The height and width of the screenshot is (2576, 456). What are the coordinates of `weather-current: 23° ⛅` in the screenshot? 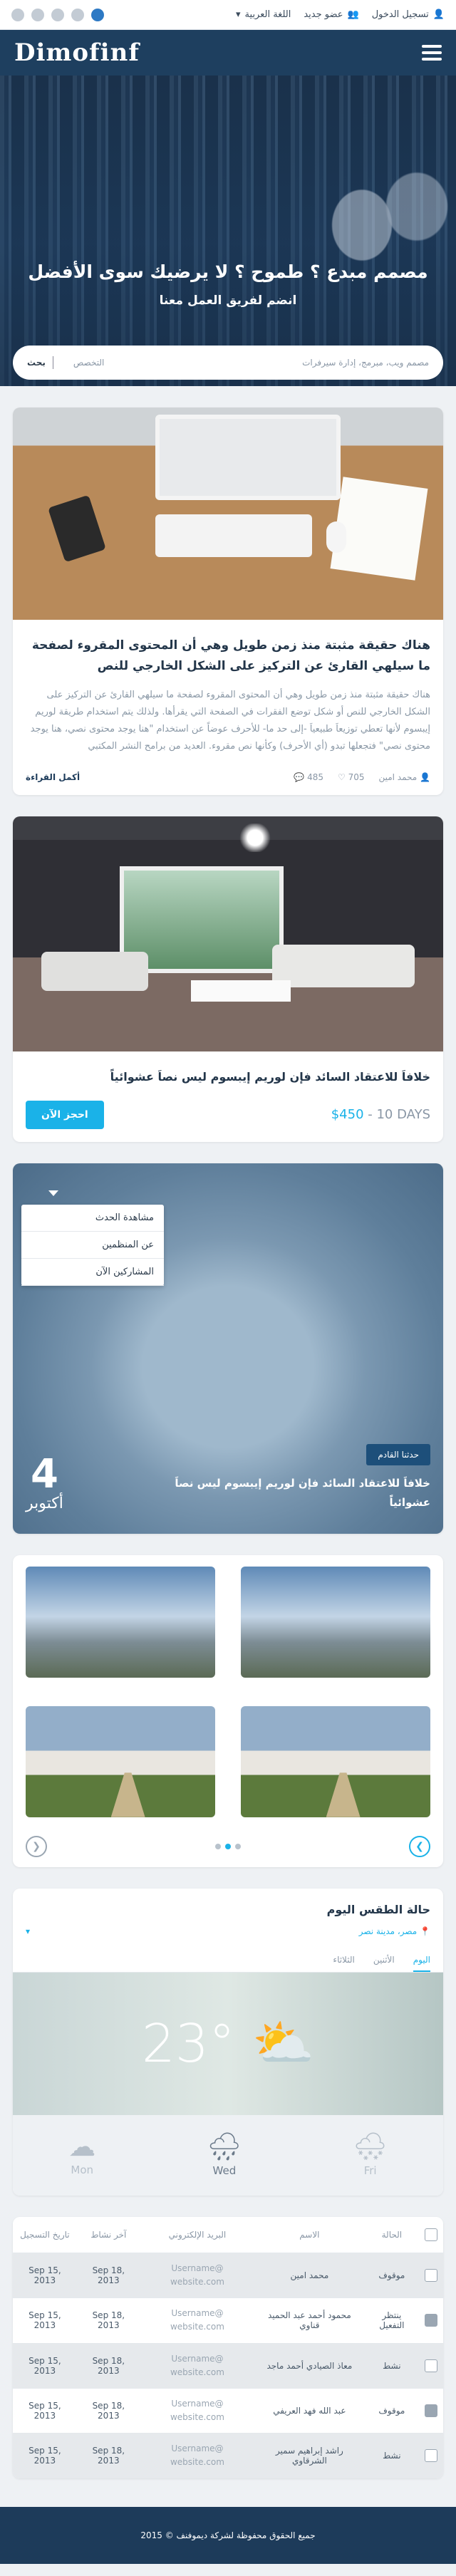 It's located at (228, 2043).